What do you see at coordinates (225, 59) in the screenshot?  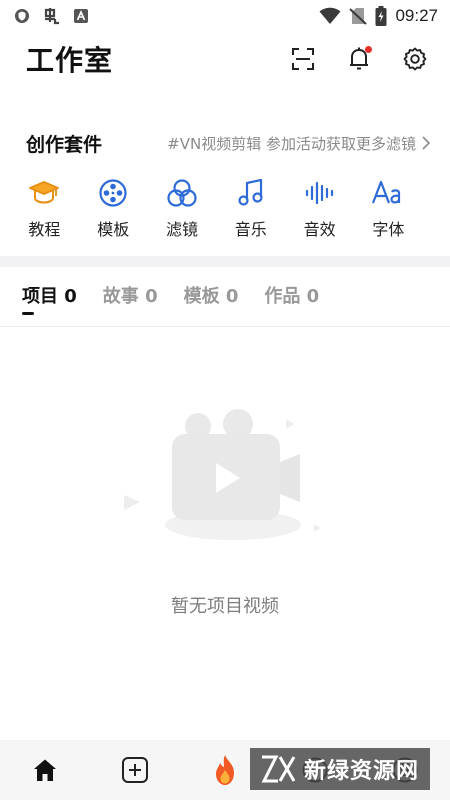 I see `app-header: 工作室` at bounding box center [225, 59].